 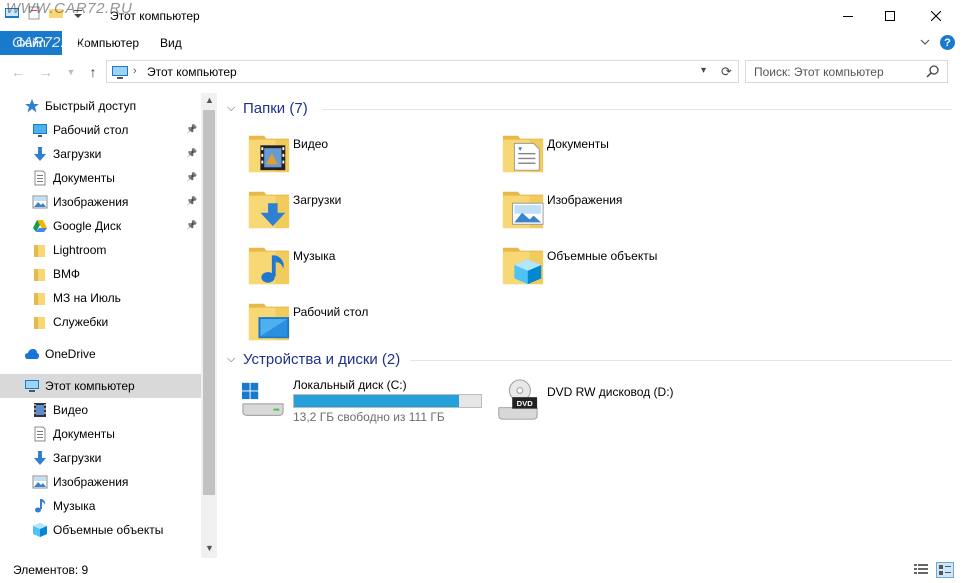 I want to click on video-folder-icon, so click(x=269, y=152).